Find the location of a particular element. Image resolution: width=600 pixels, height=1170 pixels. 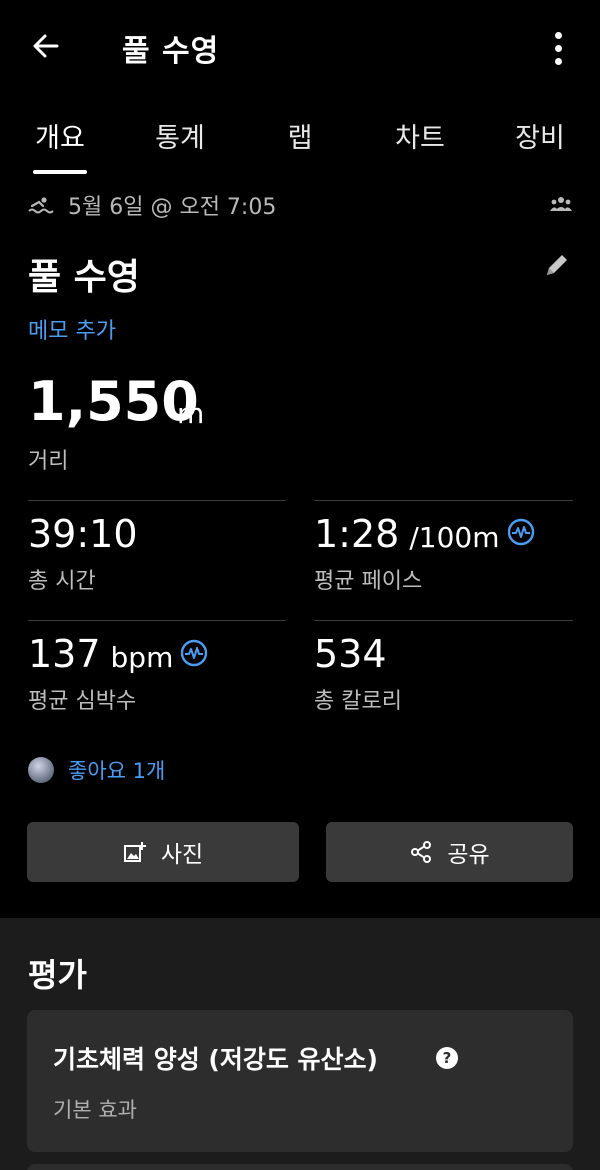

likes-row: 좋아요 1개 is located at coordinates (96, 770).